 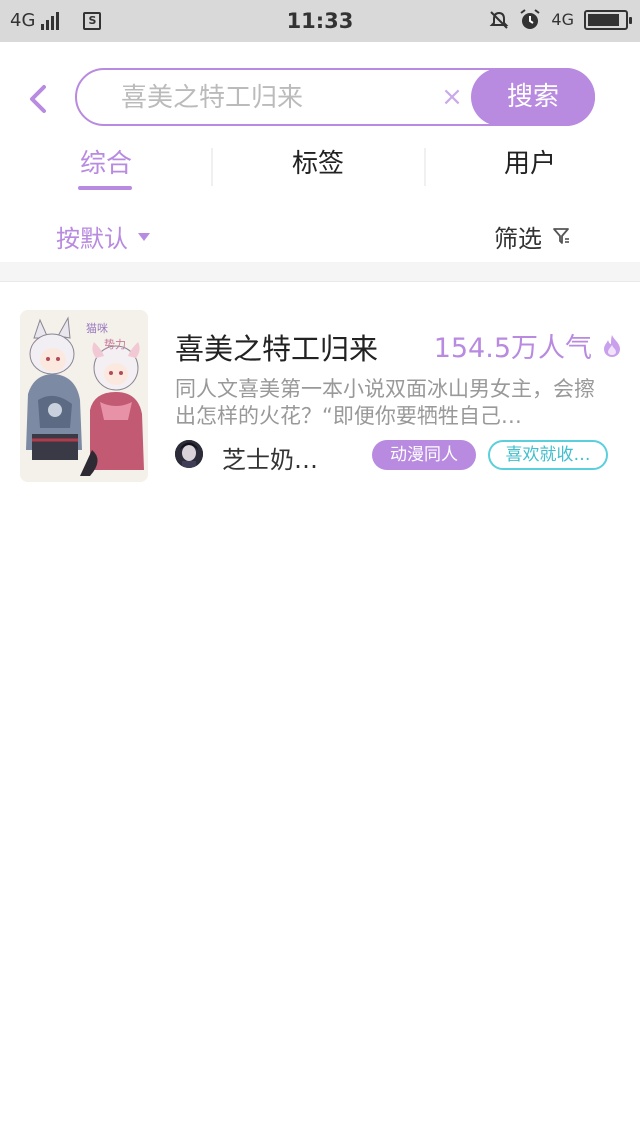 What do you see at coordinates (603, 20) in the screenshot?
I see `battery-level` at bounding box center [603, 20].